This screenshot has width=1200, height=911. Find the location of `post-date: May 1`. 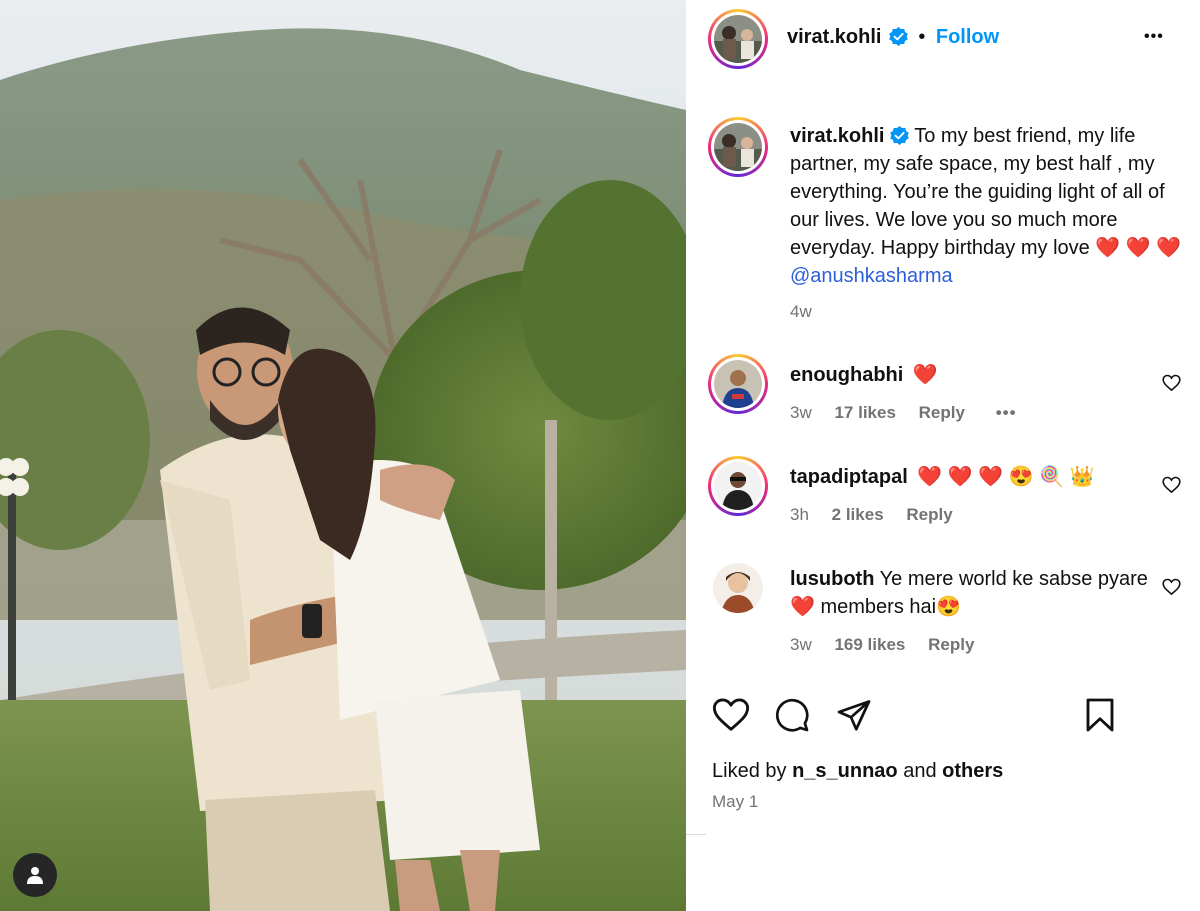

post-date: May 1 is located at coordinates (735, 801).